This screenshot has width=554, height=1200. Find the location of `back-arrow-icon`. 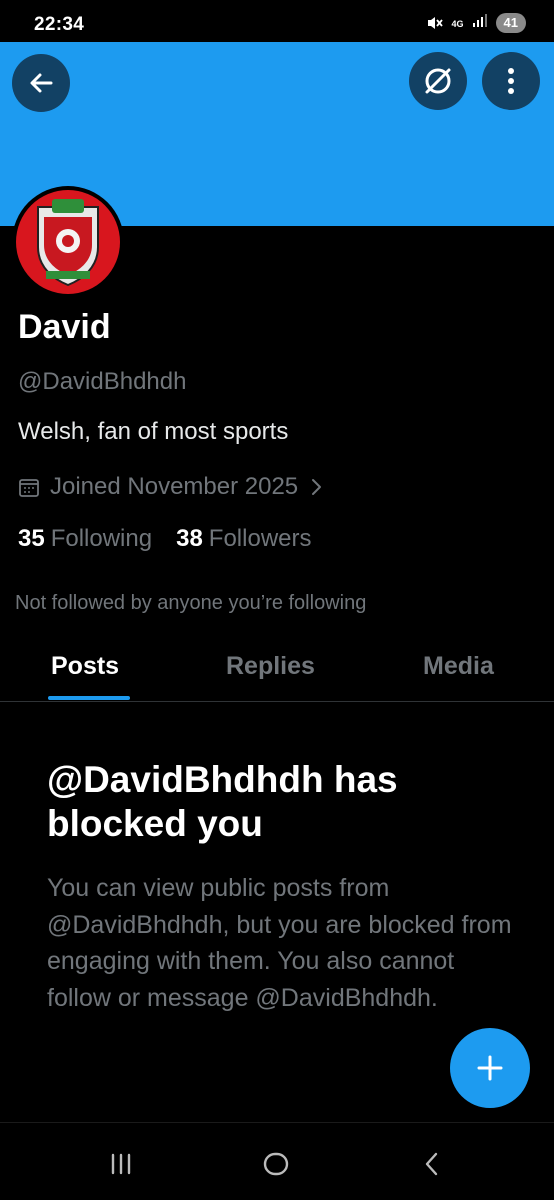

back-arrow-icon is located at coordinates (41, 83).